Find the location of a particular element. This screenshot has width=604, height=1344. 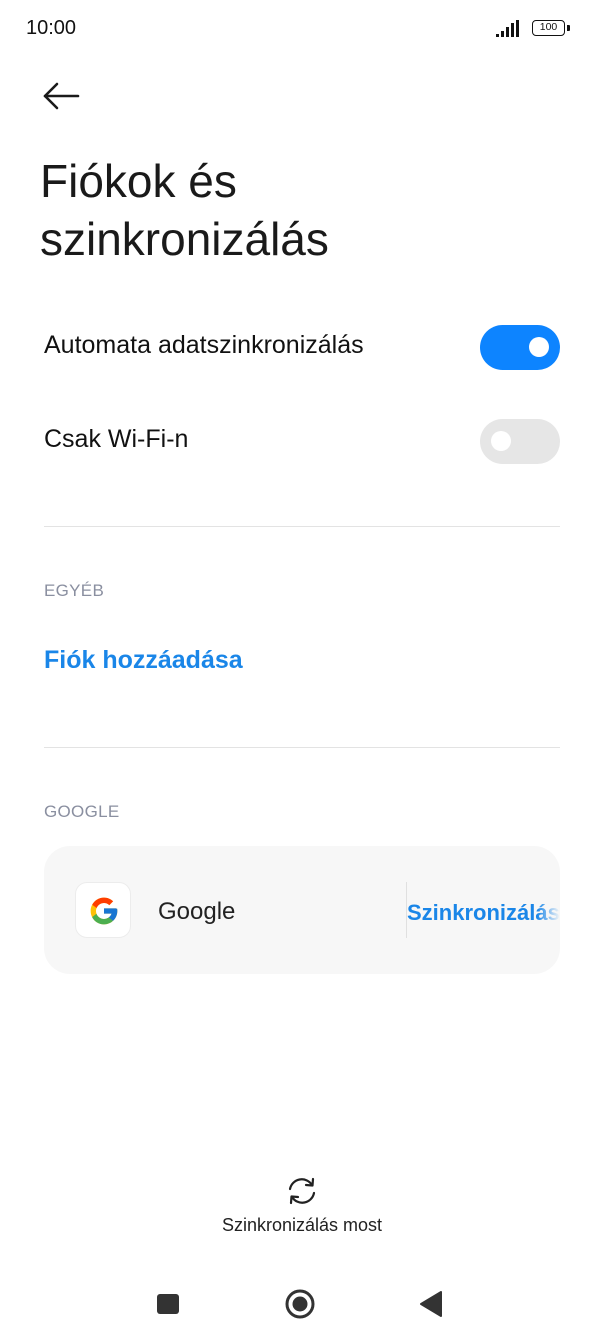

page-title-line-1: Fiókok és is located at coordinates (138, 181).